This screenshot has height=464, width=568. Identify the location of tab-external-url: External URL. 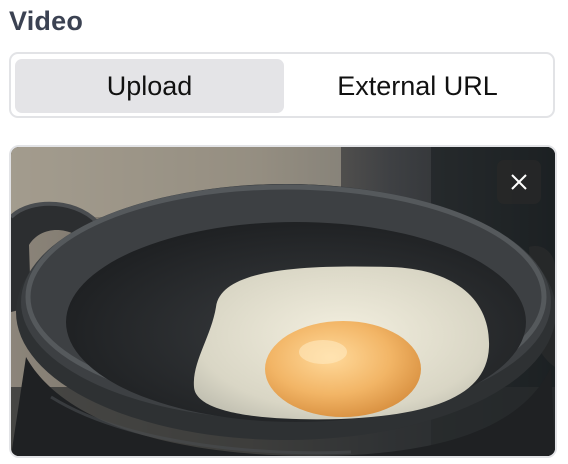
(417, 86).